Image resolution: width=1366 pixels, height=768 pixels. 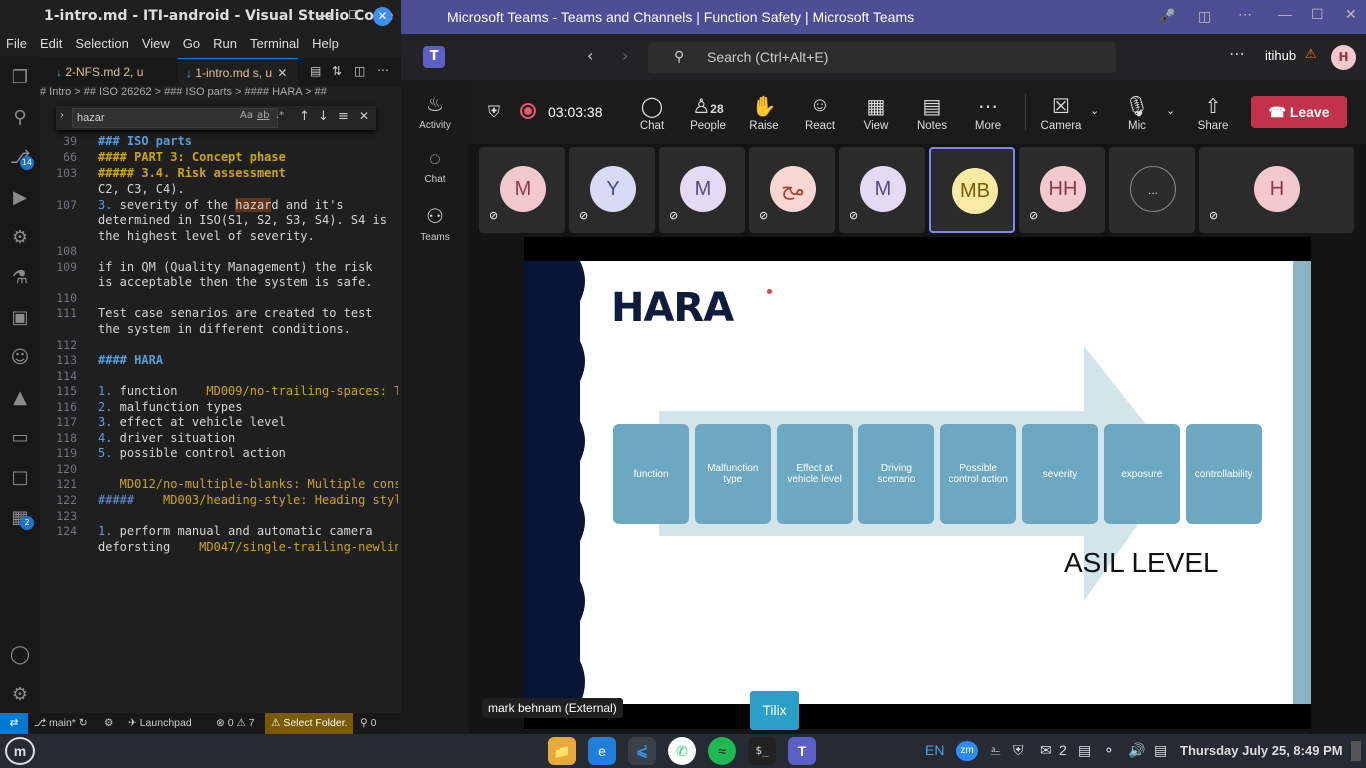 What do you see at coordinates (20, 438) in the screenshot?
I see `remote-explorer-icon: ▭` at bounding box center [20, 438].